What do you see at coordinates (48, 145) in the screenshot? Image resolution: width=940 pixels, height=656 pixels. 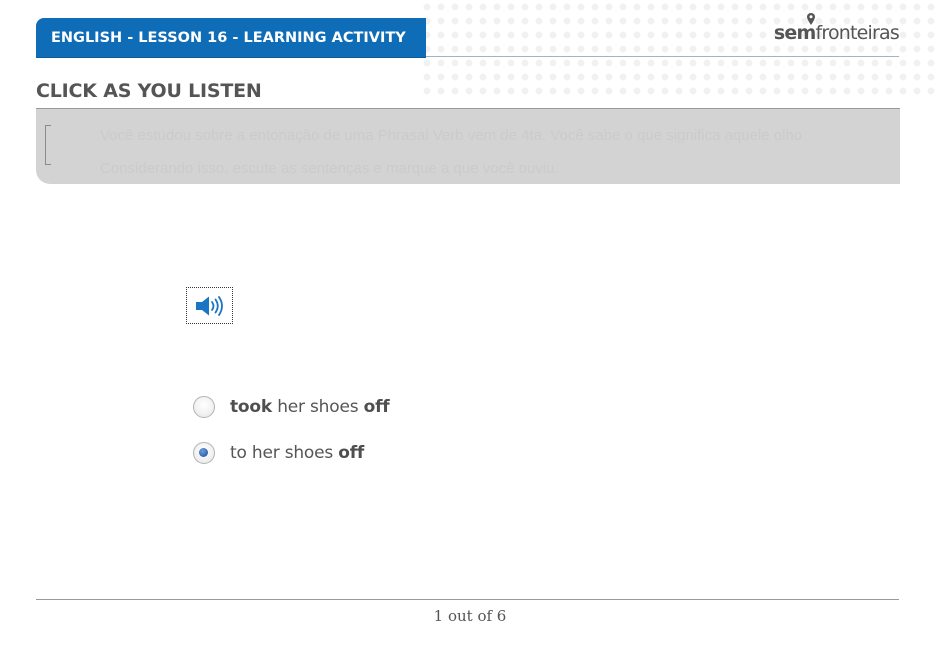 I see `bracket-icon` at bounding box center [48, 145].